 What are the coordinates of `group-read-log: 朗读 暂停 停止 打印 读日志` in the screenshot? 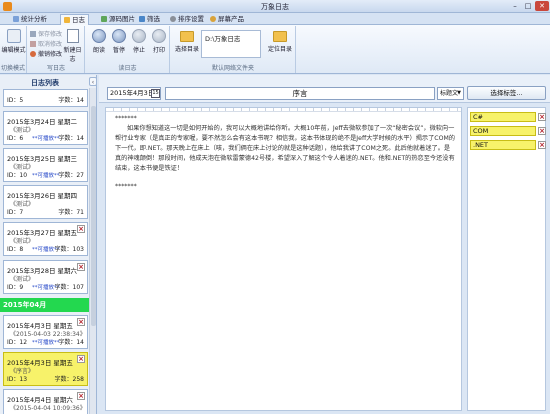 It's located at (128, 49).